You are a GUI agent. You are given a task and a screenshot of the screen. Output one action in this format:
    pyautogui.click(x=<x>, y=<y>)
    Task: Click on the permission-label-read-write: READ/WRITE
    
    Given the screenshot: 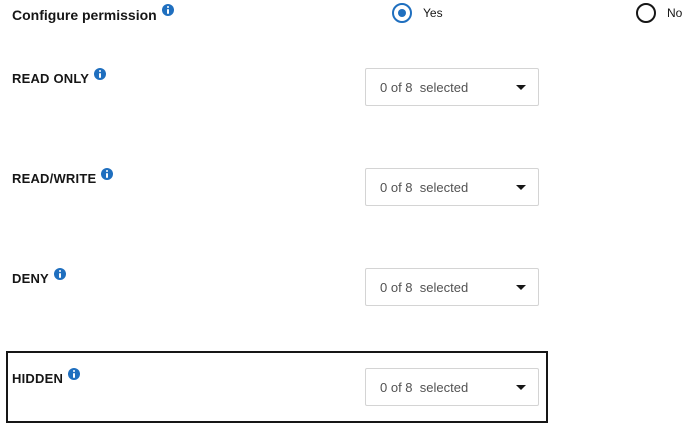 What is the action you would take?
    pyautogui.click(x=63, y=177)
    